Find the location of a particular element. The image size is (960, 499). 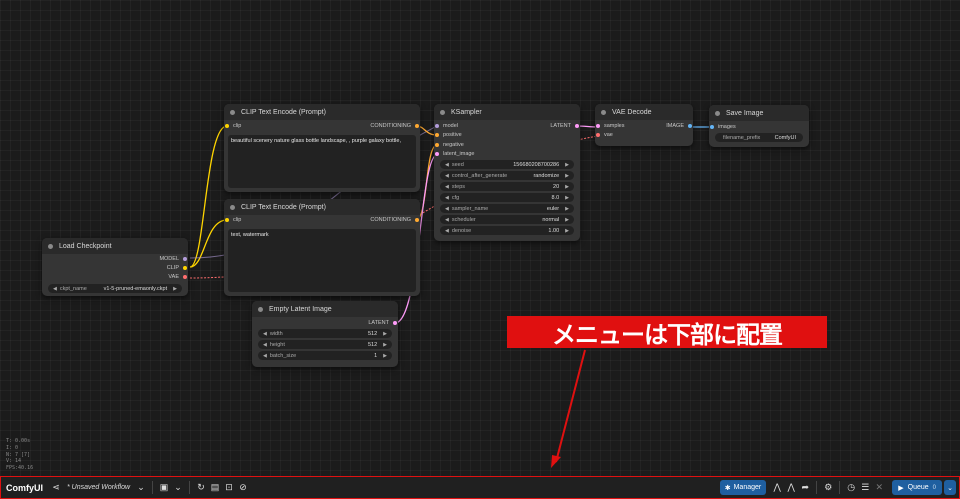

images-input-slot: images is located at coordinates (723, 127).